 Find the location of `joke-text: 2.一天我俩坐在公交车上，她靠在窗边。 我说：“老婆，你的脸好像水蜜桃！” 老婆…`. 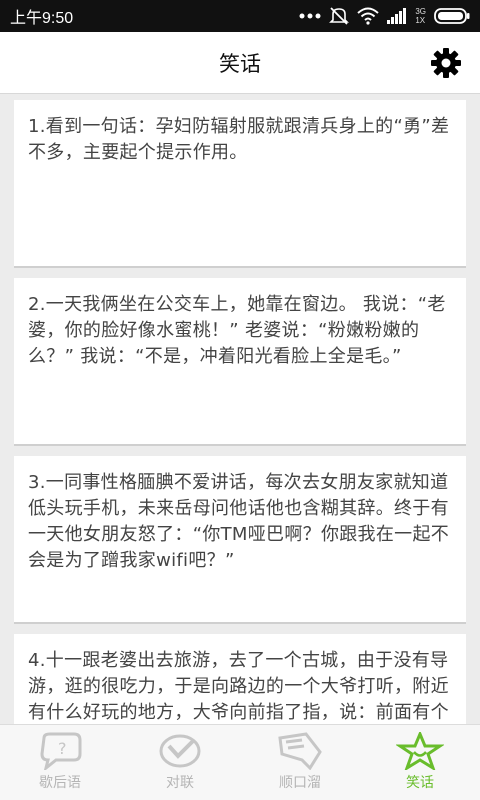

joke-text: 2.一天我俩坐在公交车上，她靠在窗边。 我说：“老婆，你的脸好像水蜜桃！” 老婆… is located at coordinates (237, 330).